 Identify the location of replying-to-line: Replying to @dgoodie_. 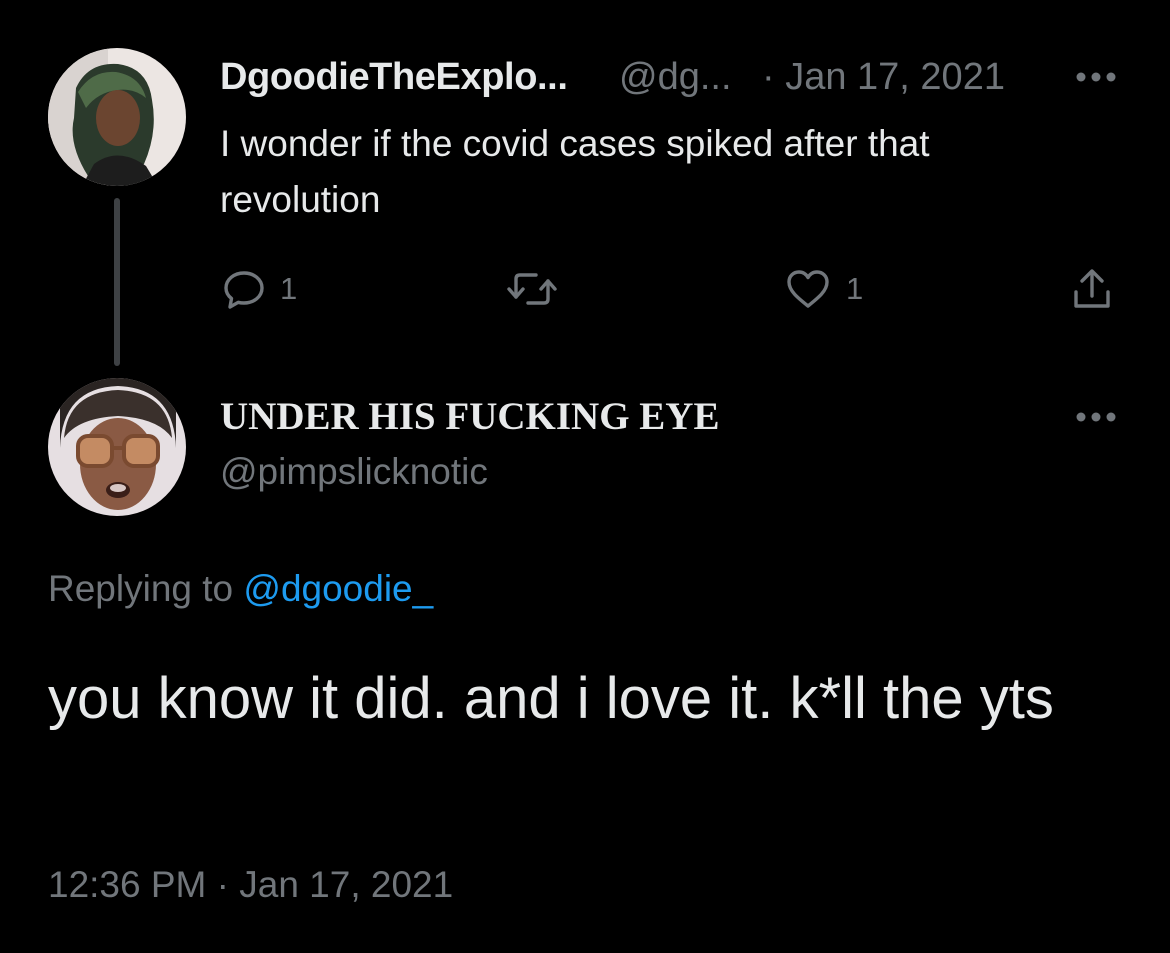
(240, 589).